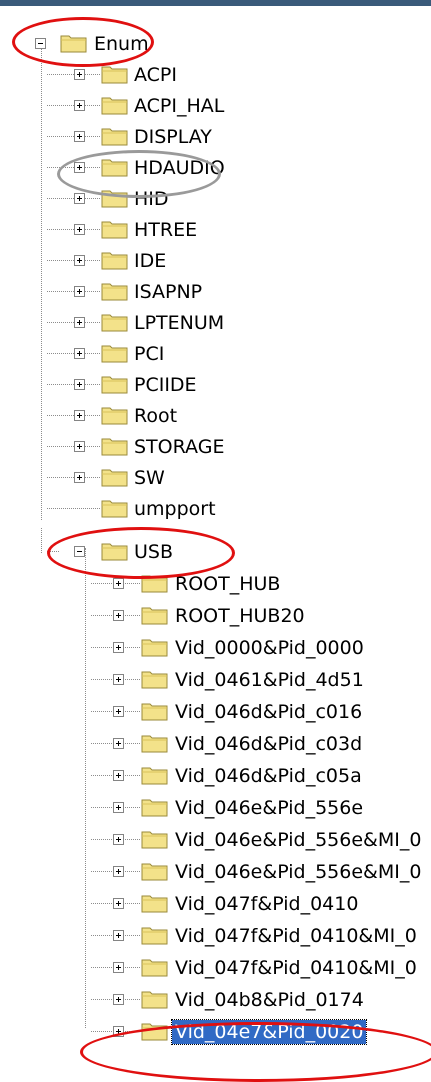 Image resolution: width=431 pixels, height=1082 pixels. What do you see at coordinates (269, 1000) in the screenshot?
I see `tree-node-label: Vid_04b8&Pid_0174` at bounding box center [269, 1000].